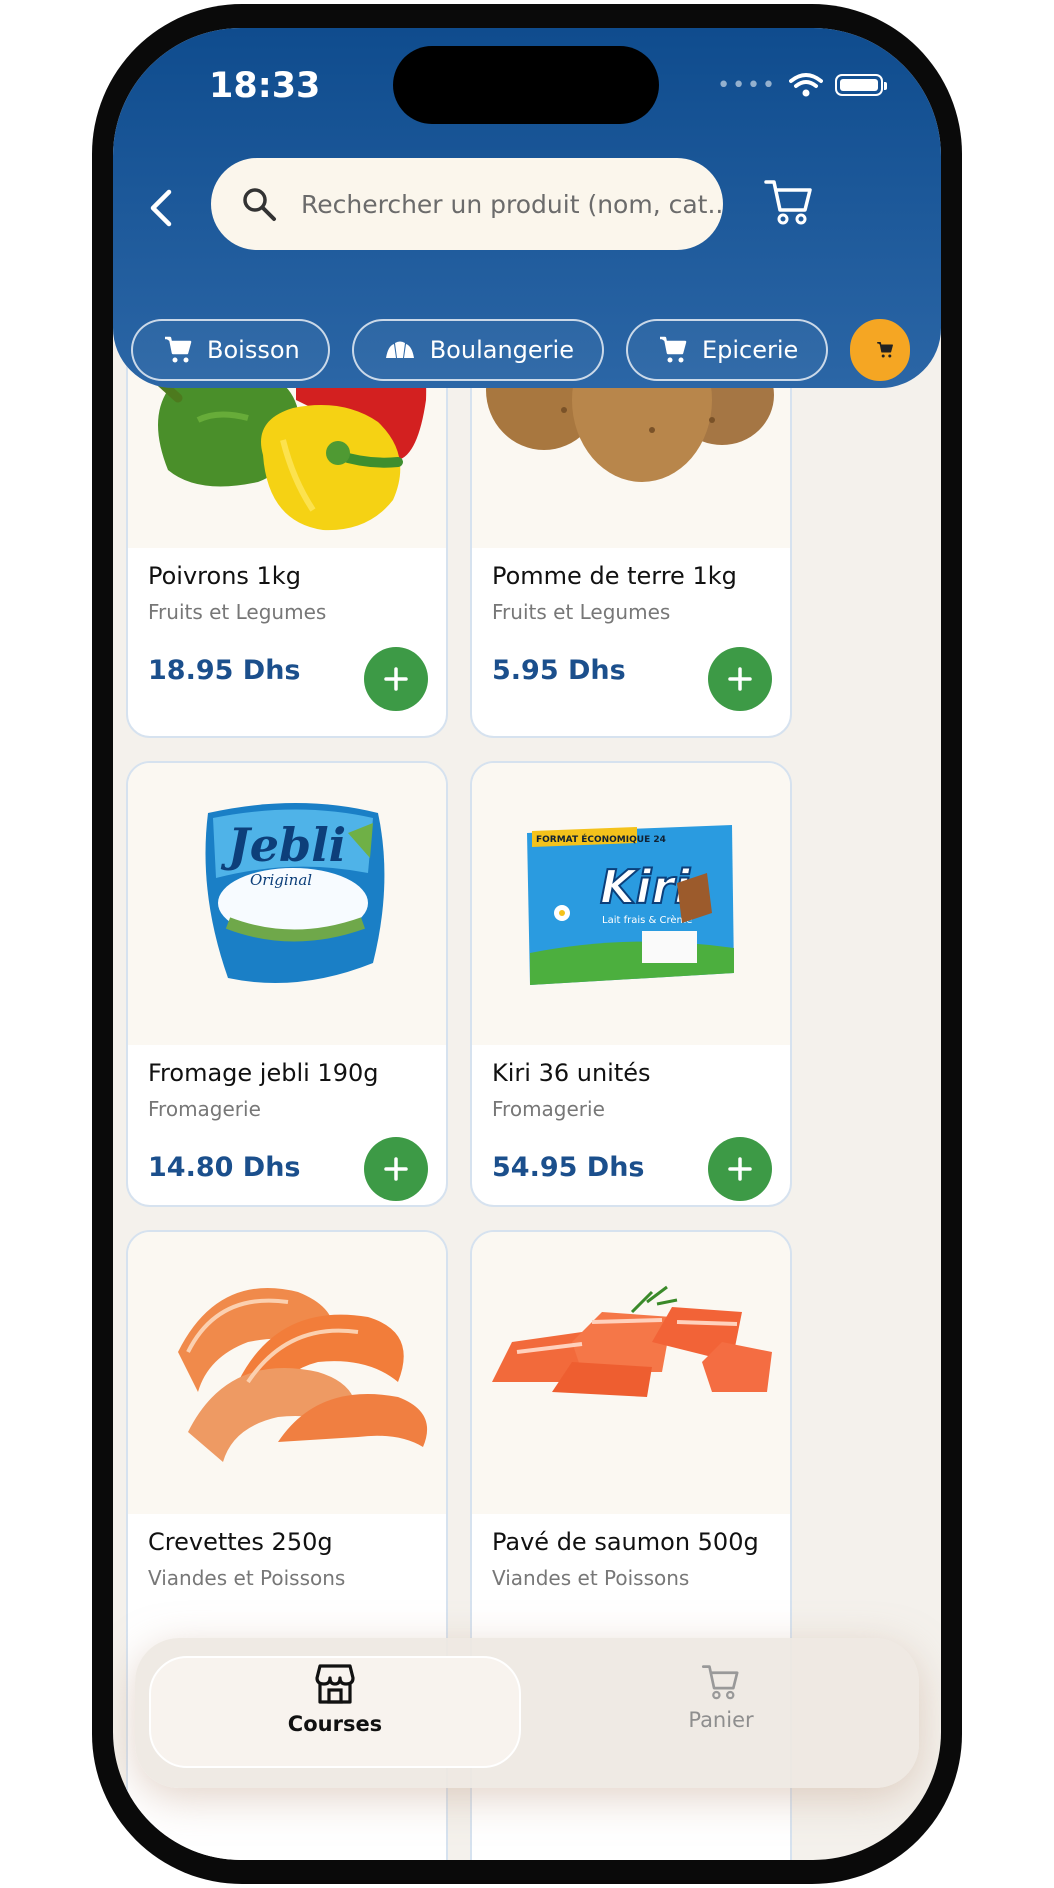  What do you see at coordinates (601, 839) in the screenshot?
I see `kiri-badge-text: FORMAT ÉCONOMIQUE 24` at bounding box center [601, 839].